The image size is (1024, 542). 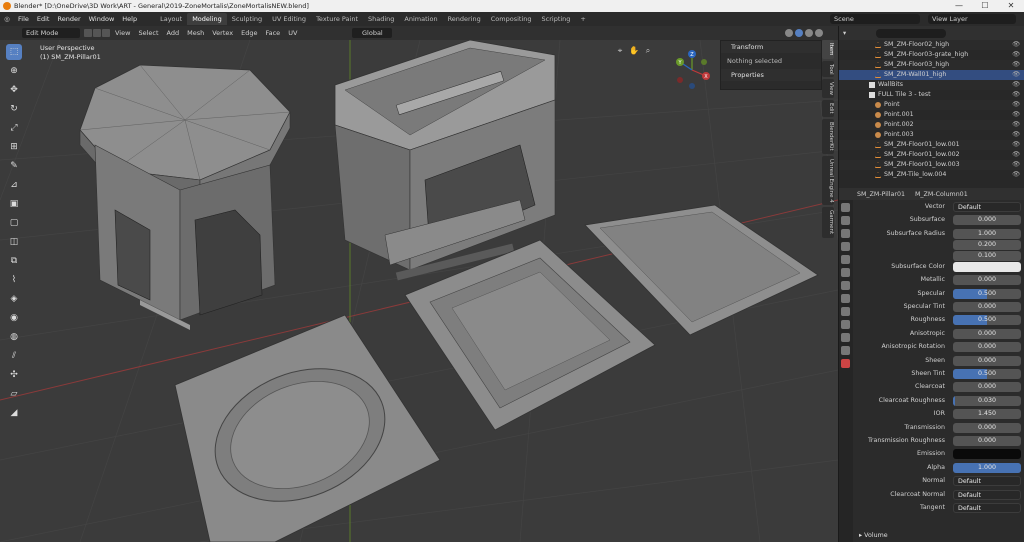 What do you see at coordinates (931, 75) in the screenshot?
I see `outliner-row: SM_ZM-Wall01_high 👁` at bounding box center [931, 75].